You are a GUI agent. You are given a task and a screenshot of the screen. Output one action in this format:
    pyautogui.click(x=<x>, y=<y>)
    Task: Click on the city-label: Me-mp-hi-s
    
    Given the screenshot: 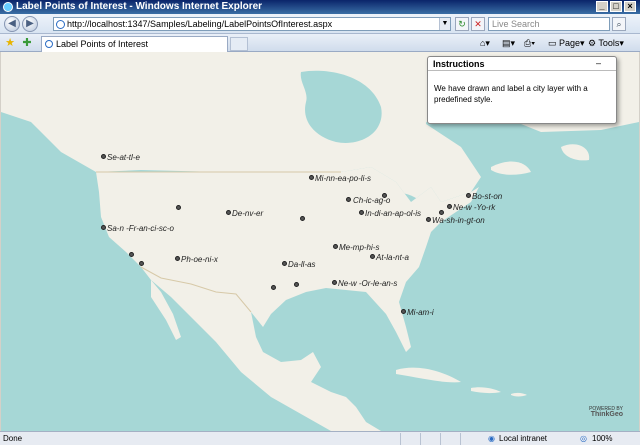 What is the action you would take?
    pyautogui.click(x=359, y=247)
    